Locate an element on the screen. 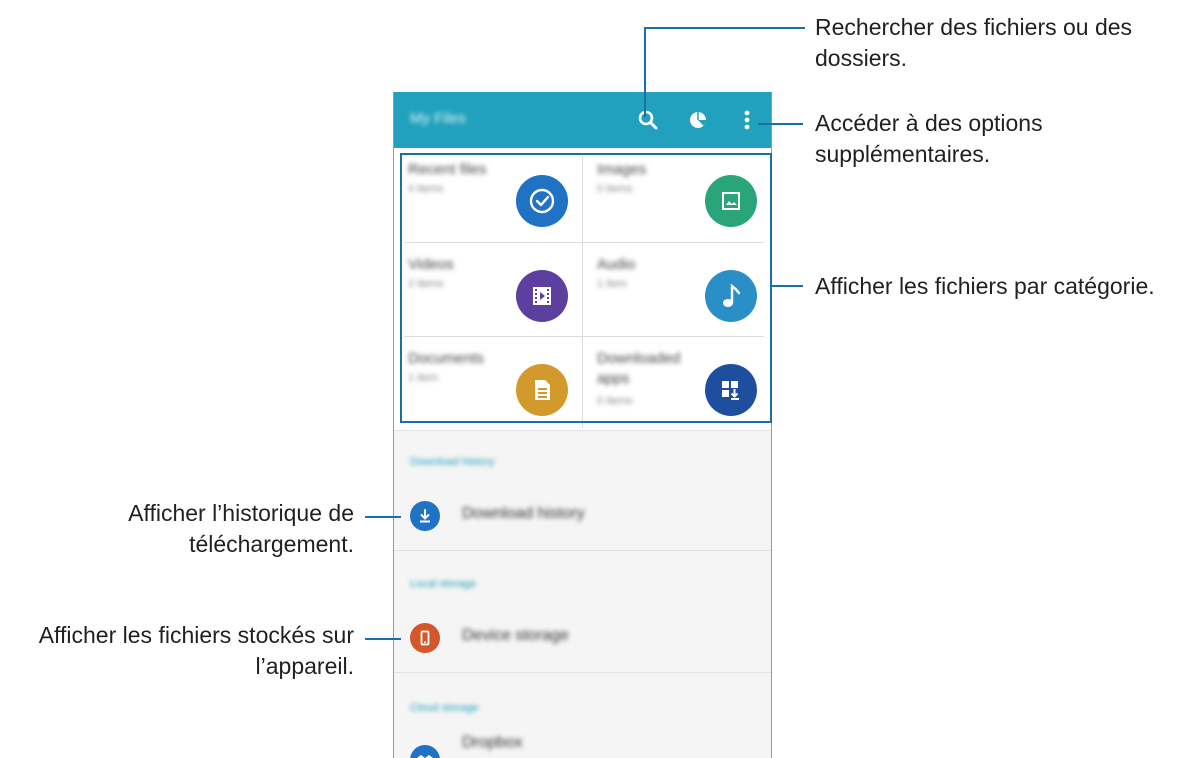 The image size is (1196, 758). app-title: My Files is located at coordinates (438, 118).